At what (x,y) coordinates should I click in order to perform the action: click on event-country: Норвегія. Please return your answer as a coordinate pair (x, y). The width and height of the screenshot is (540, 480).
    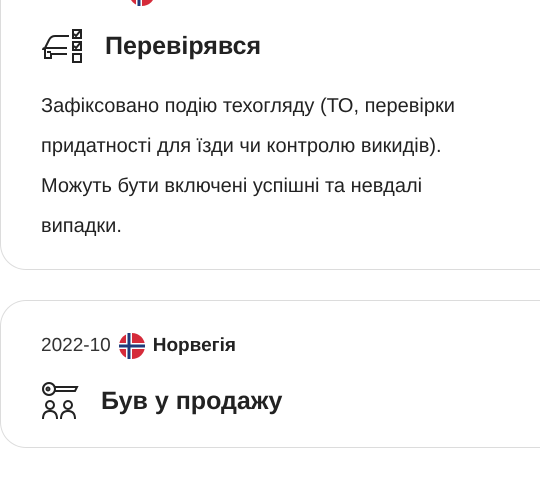
    Looking at the image, I should click on (194, 346).